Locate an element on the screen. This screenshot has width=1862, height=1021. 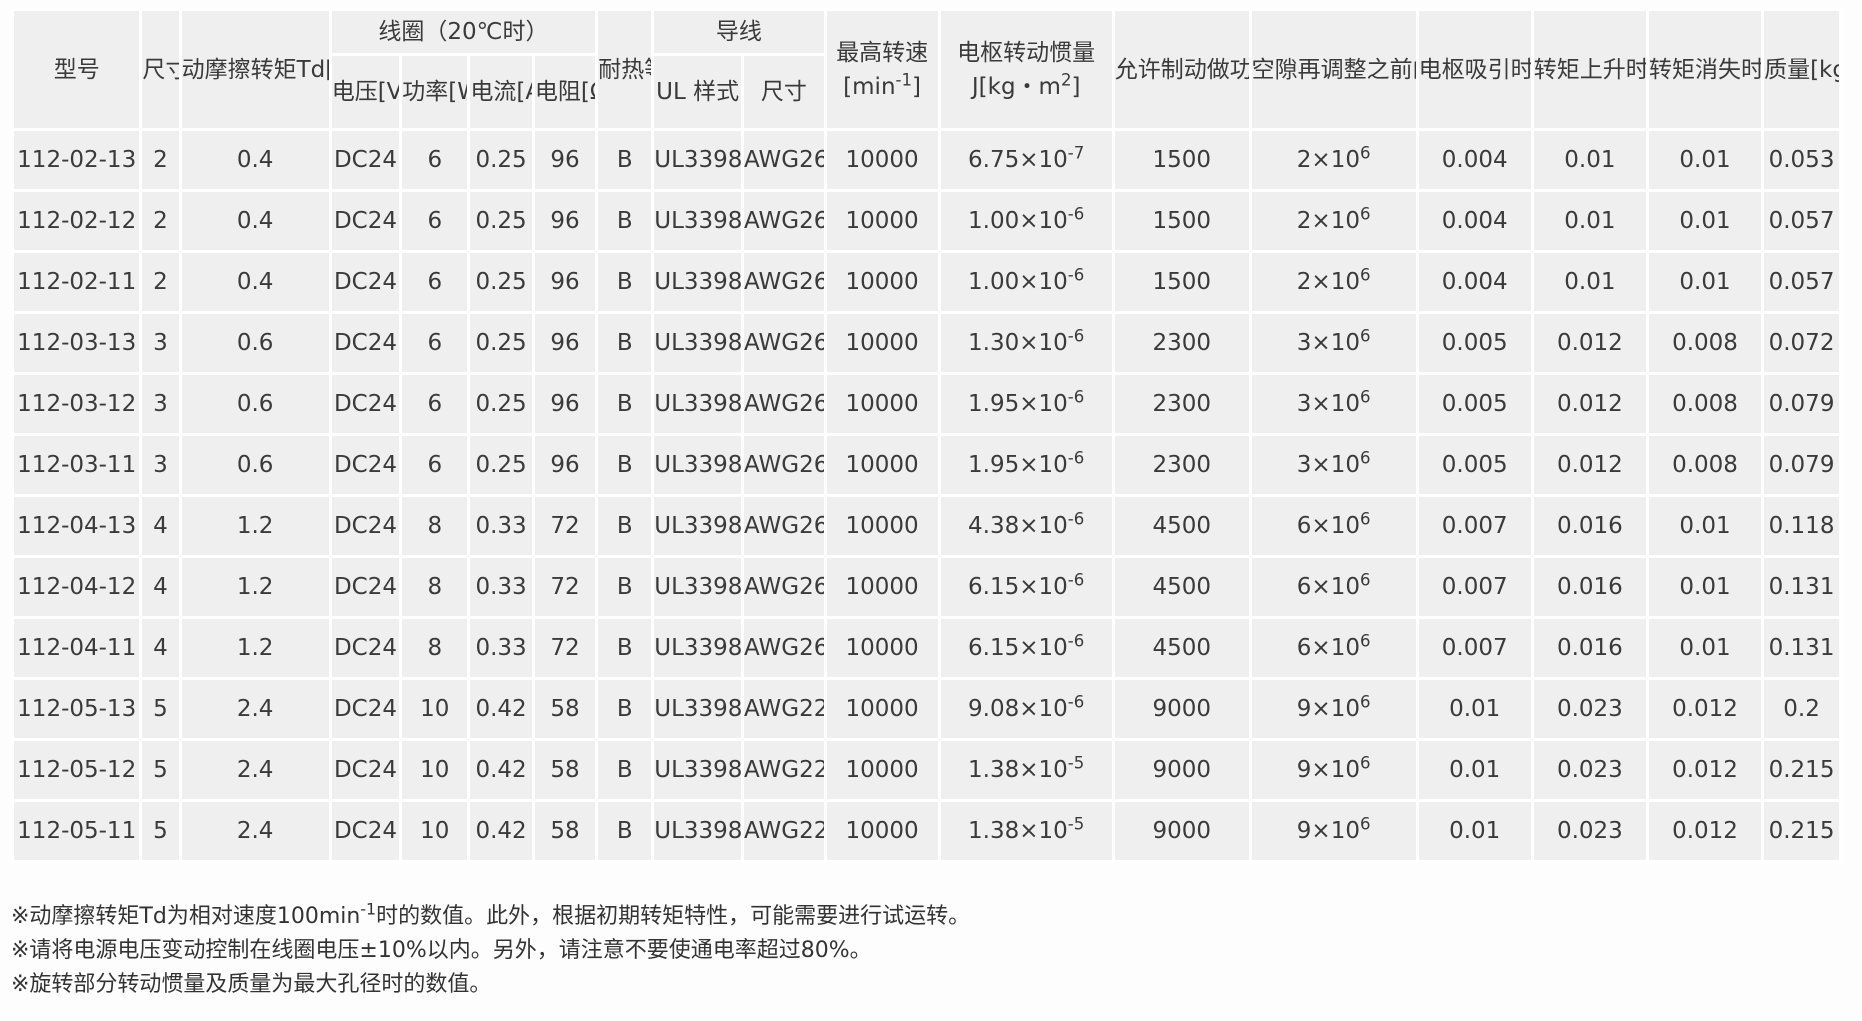
header-max-speed-label: 最高转速 is located at coordinates (882, 52).